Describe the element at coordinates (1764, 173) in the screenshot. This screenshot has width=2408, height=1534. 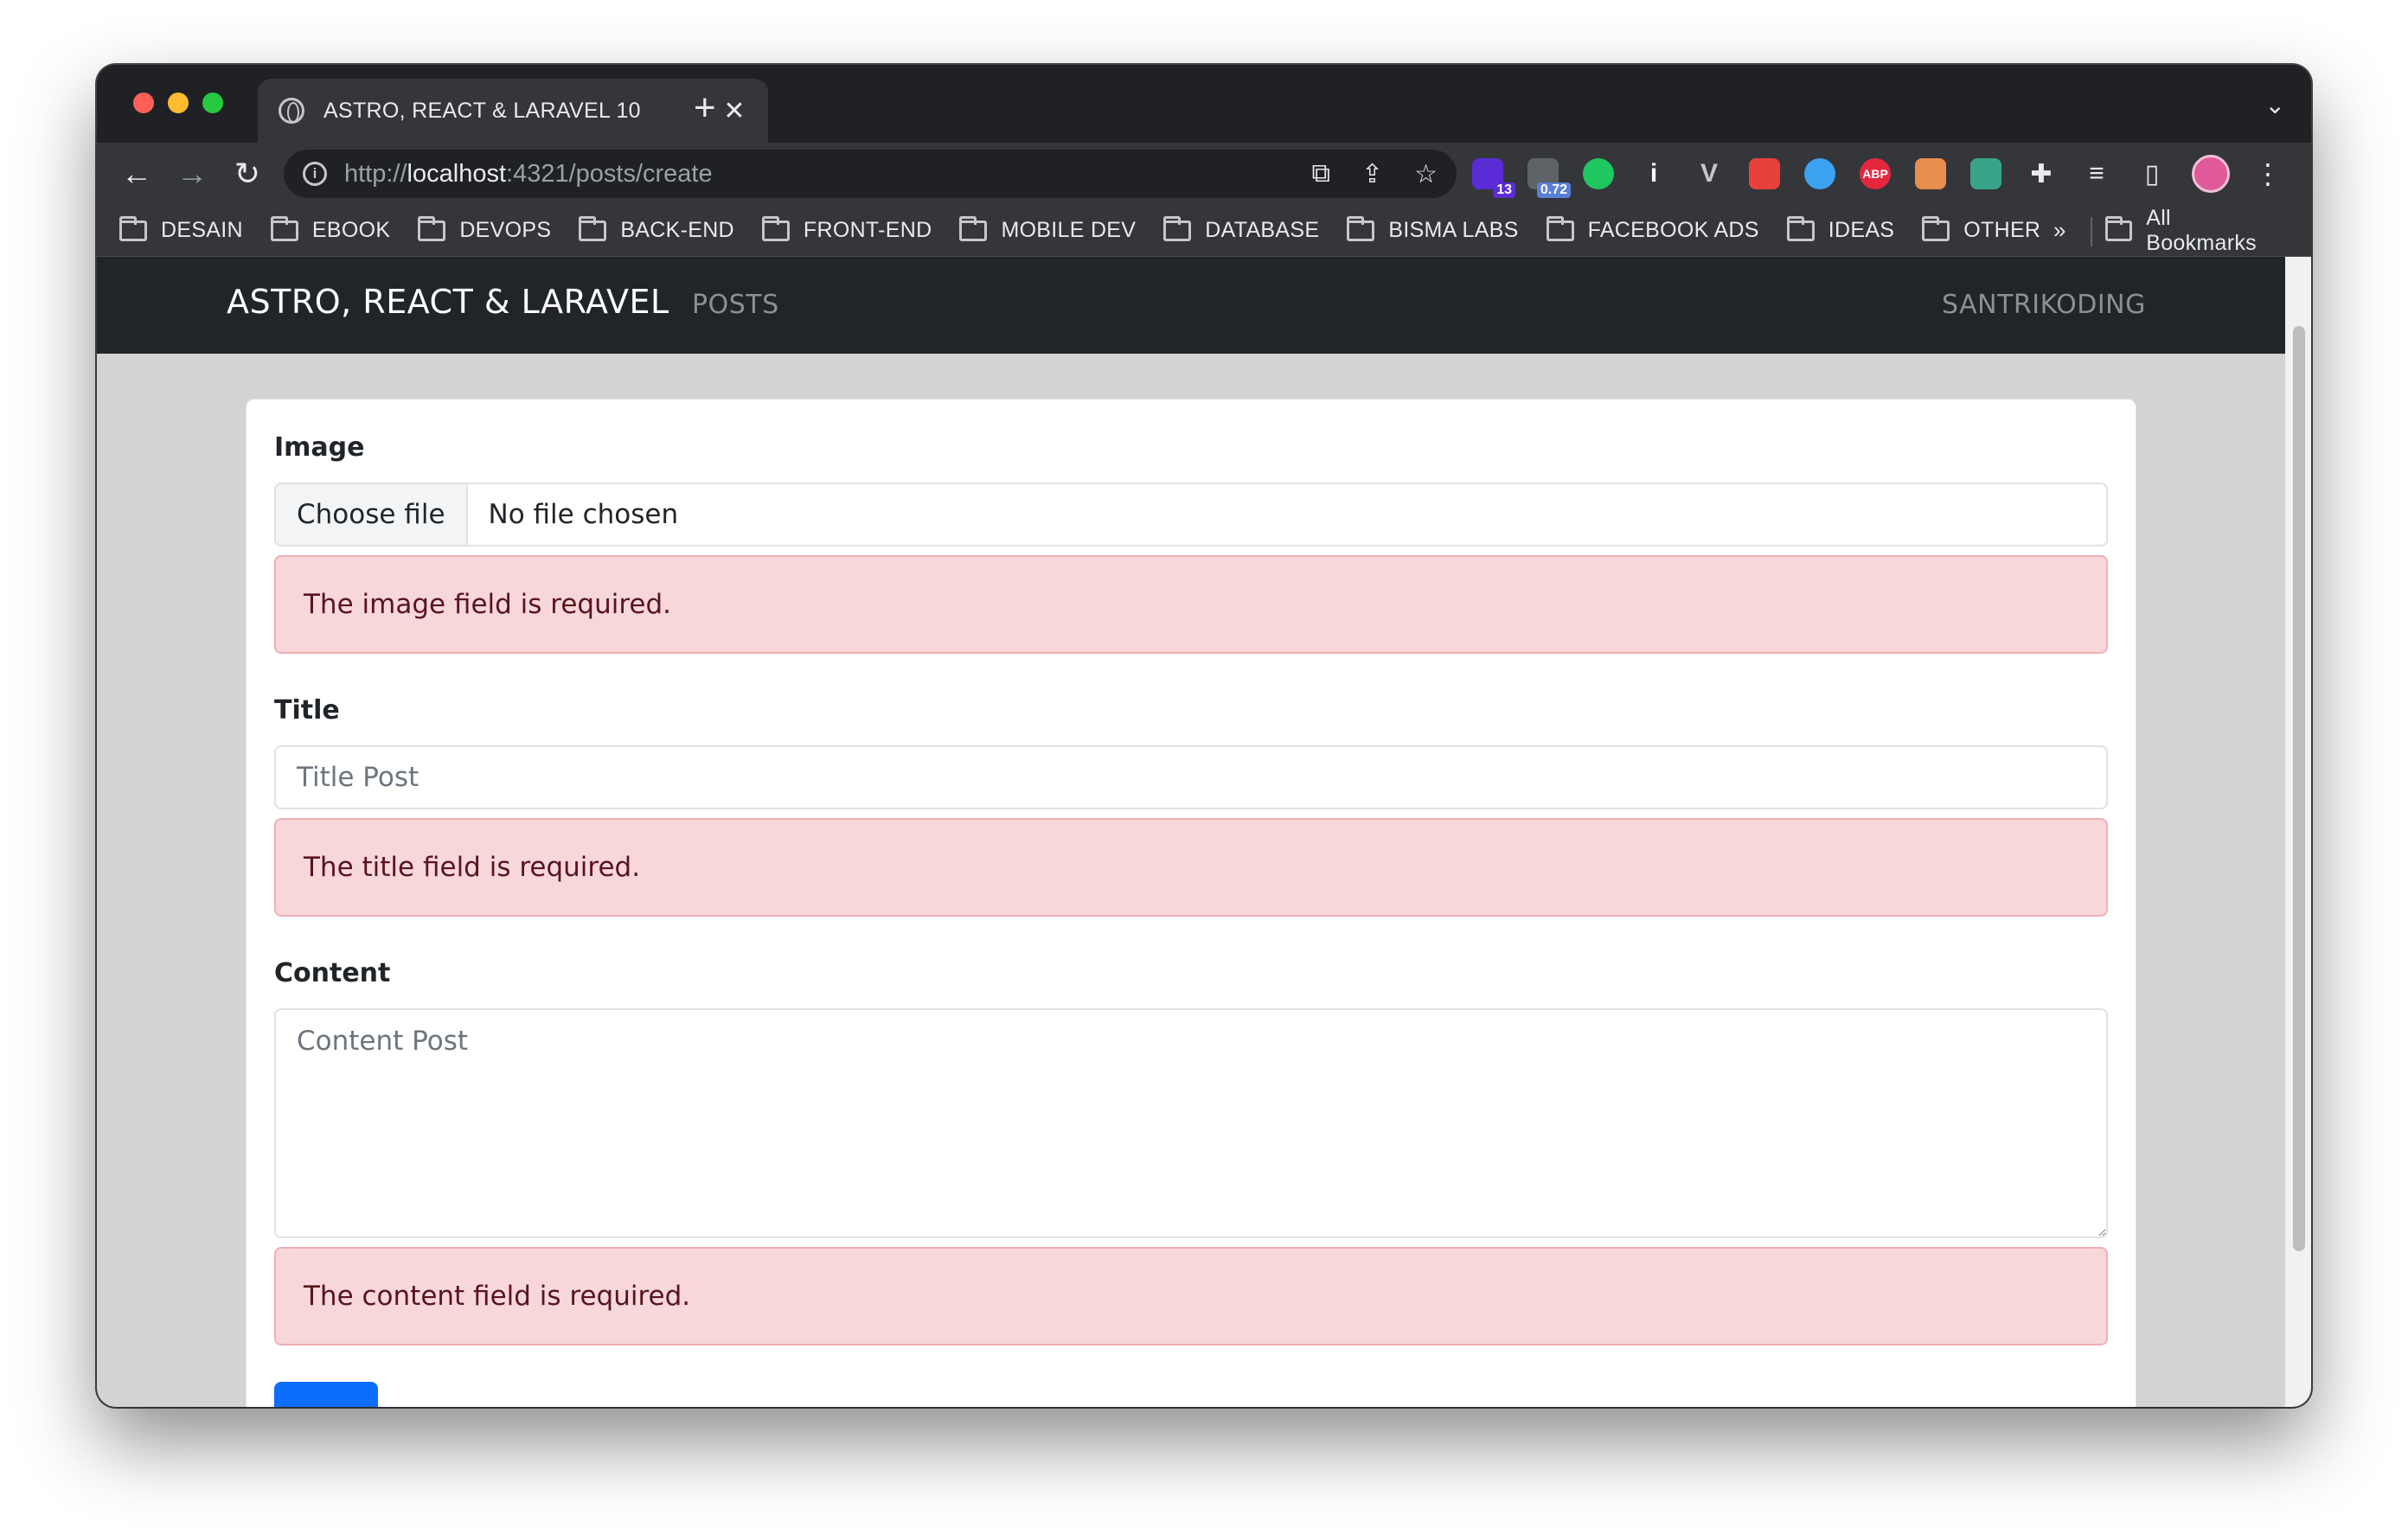
I see `red-extension-icon` at that location.